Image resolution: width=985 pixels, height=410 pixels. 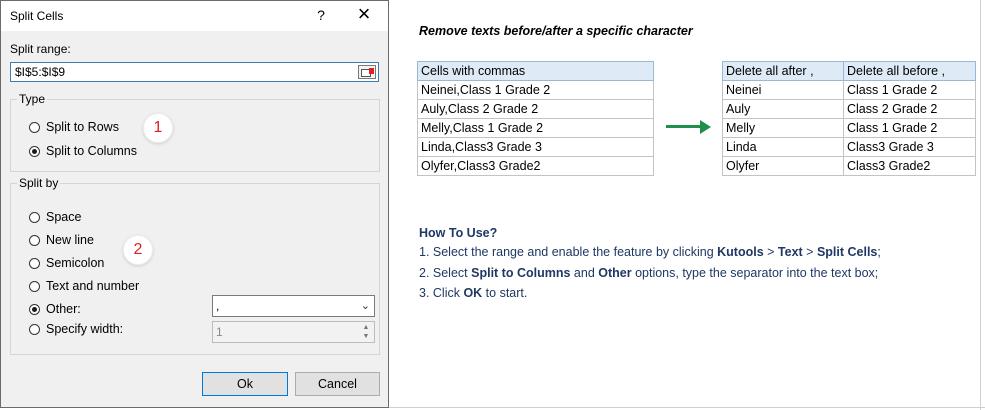 What do you see at coordinates (909, 147) in the screenshot?
I see `table-cell: Class3 Grade 3` at bounding box center [909, 147].